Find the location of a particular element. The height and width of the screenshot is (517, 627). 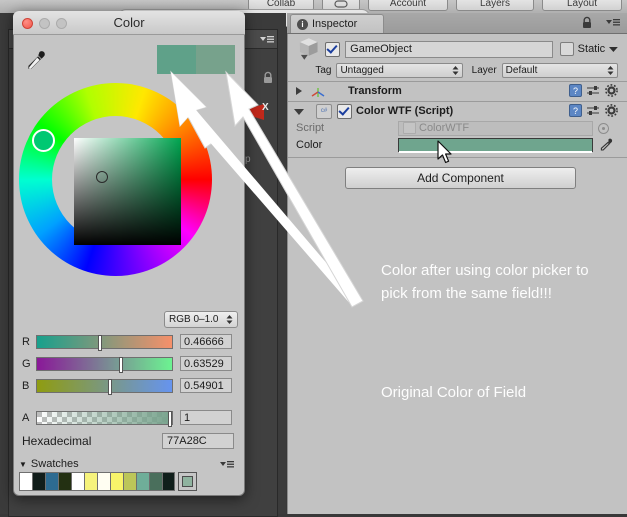

slider-label-a: A is located at coordinates (26, 417).